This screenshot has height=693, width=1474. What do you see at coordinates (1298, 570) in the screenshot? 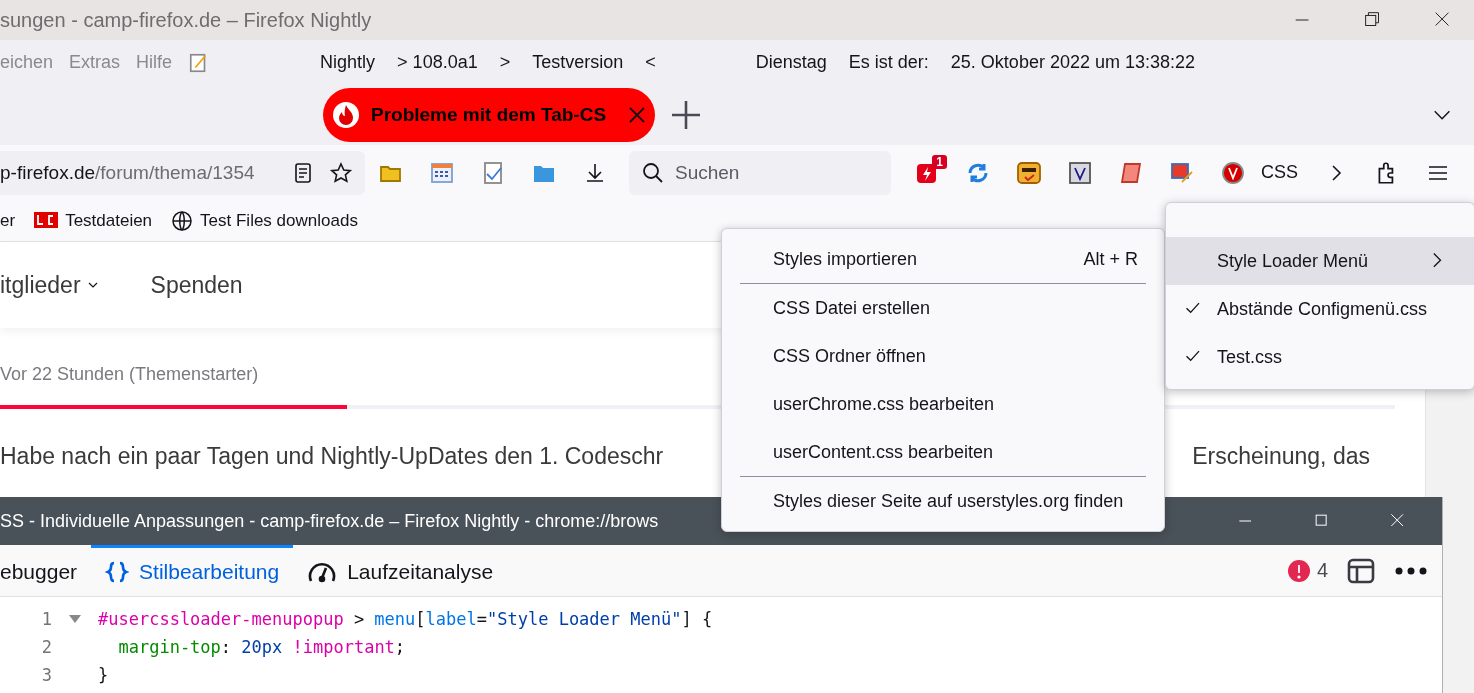
I see `error-icon` at bounding box center [1298, 570].